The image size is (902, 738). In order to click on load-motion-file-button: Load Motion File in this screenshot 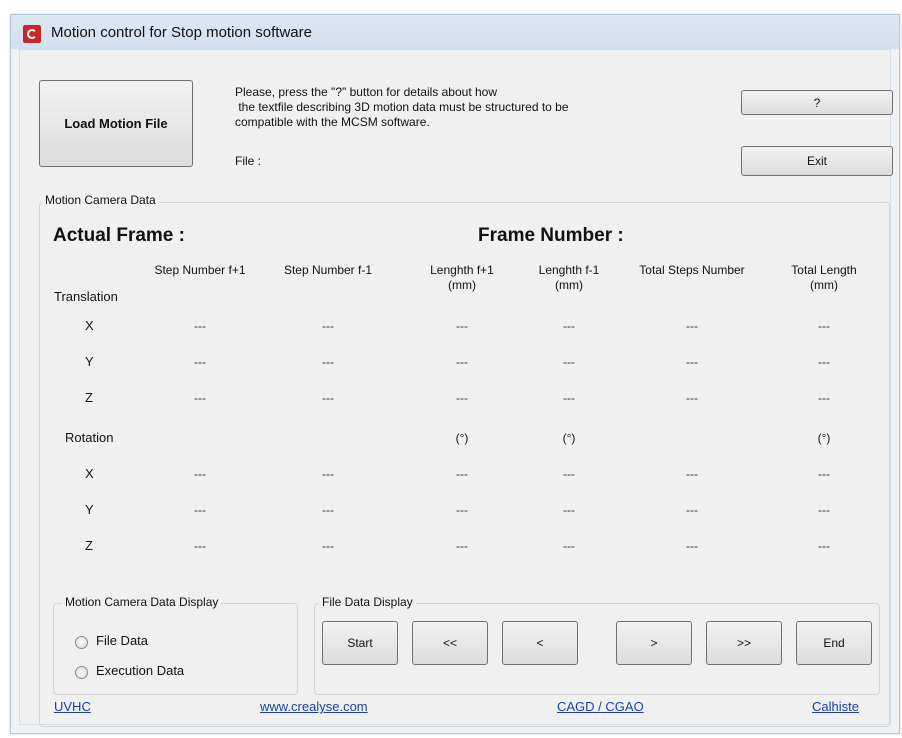, I will do `click(116, 123)`.